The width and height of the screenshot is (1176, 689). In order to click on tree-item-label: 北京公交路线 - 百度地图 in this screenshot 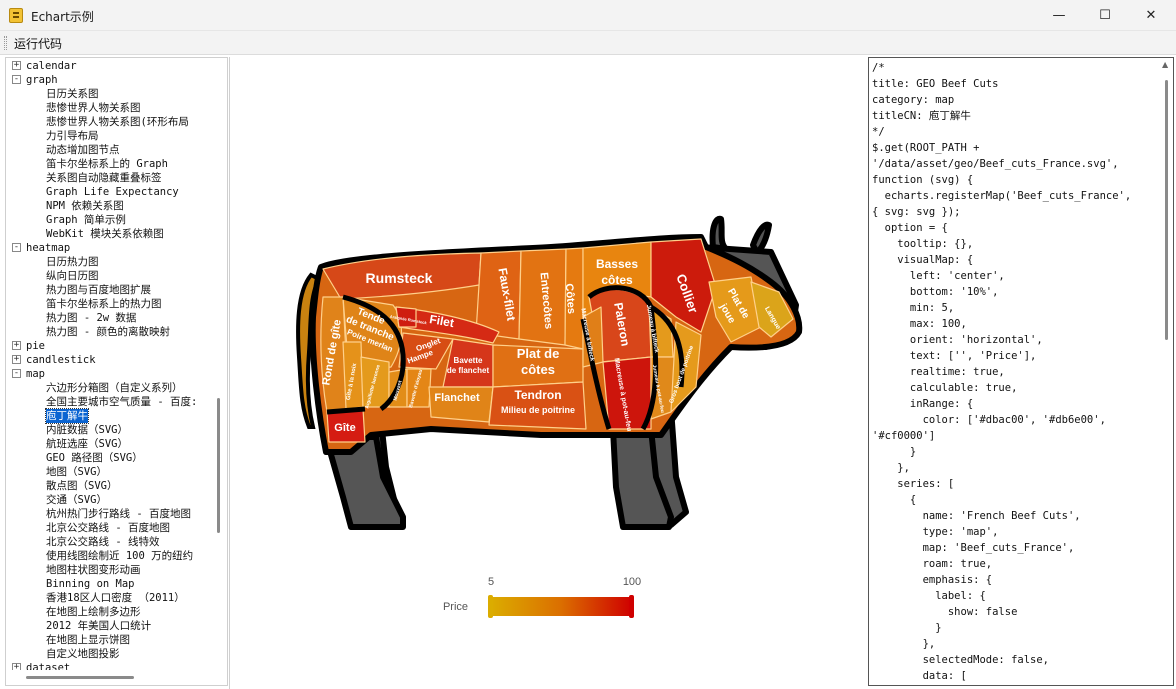, I will do `click(108, 528)`.